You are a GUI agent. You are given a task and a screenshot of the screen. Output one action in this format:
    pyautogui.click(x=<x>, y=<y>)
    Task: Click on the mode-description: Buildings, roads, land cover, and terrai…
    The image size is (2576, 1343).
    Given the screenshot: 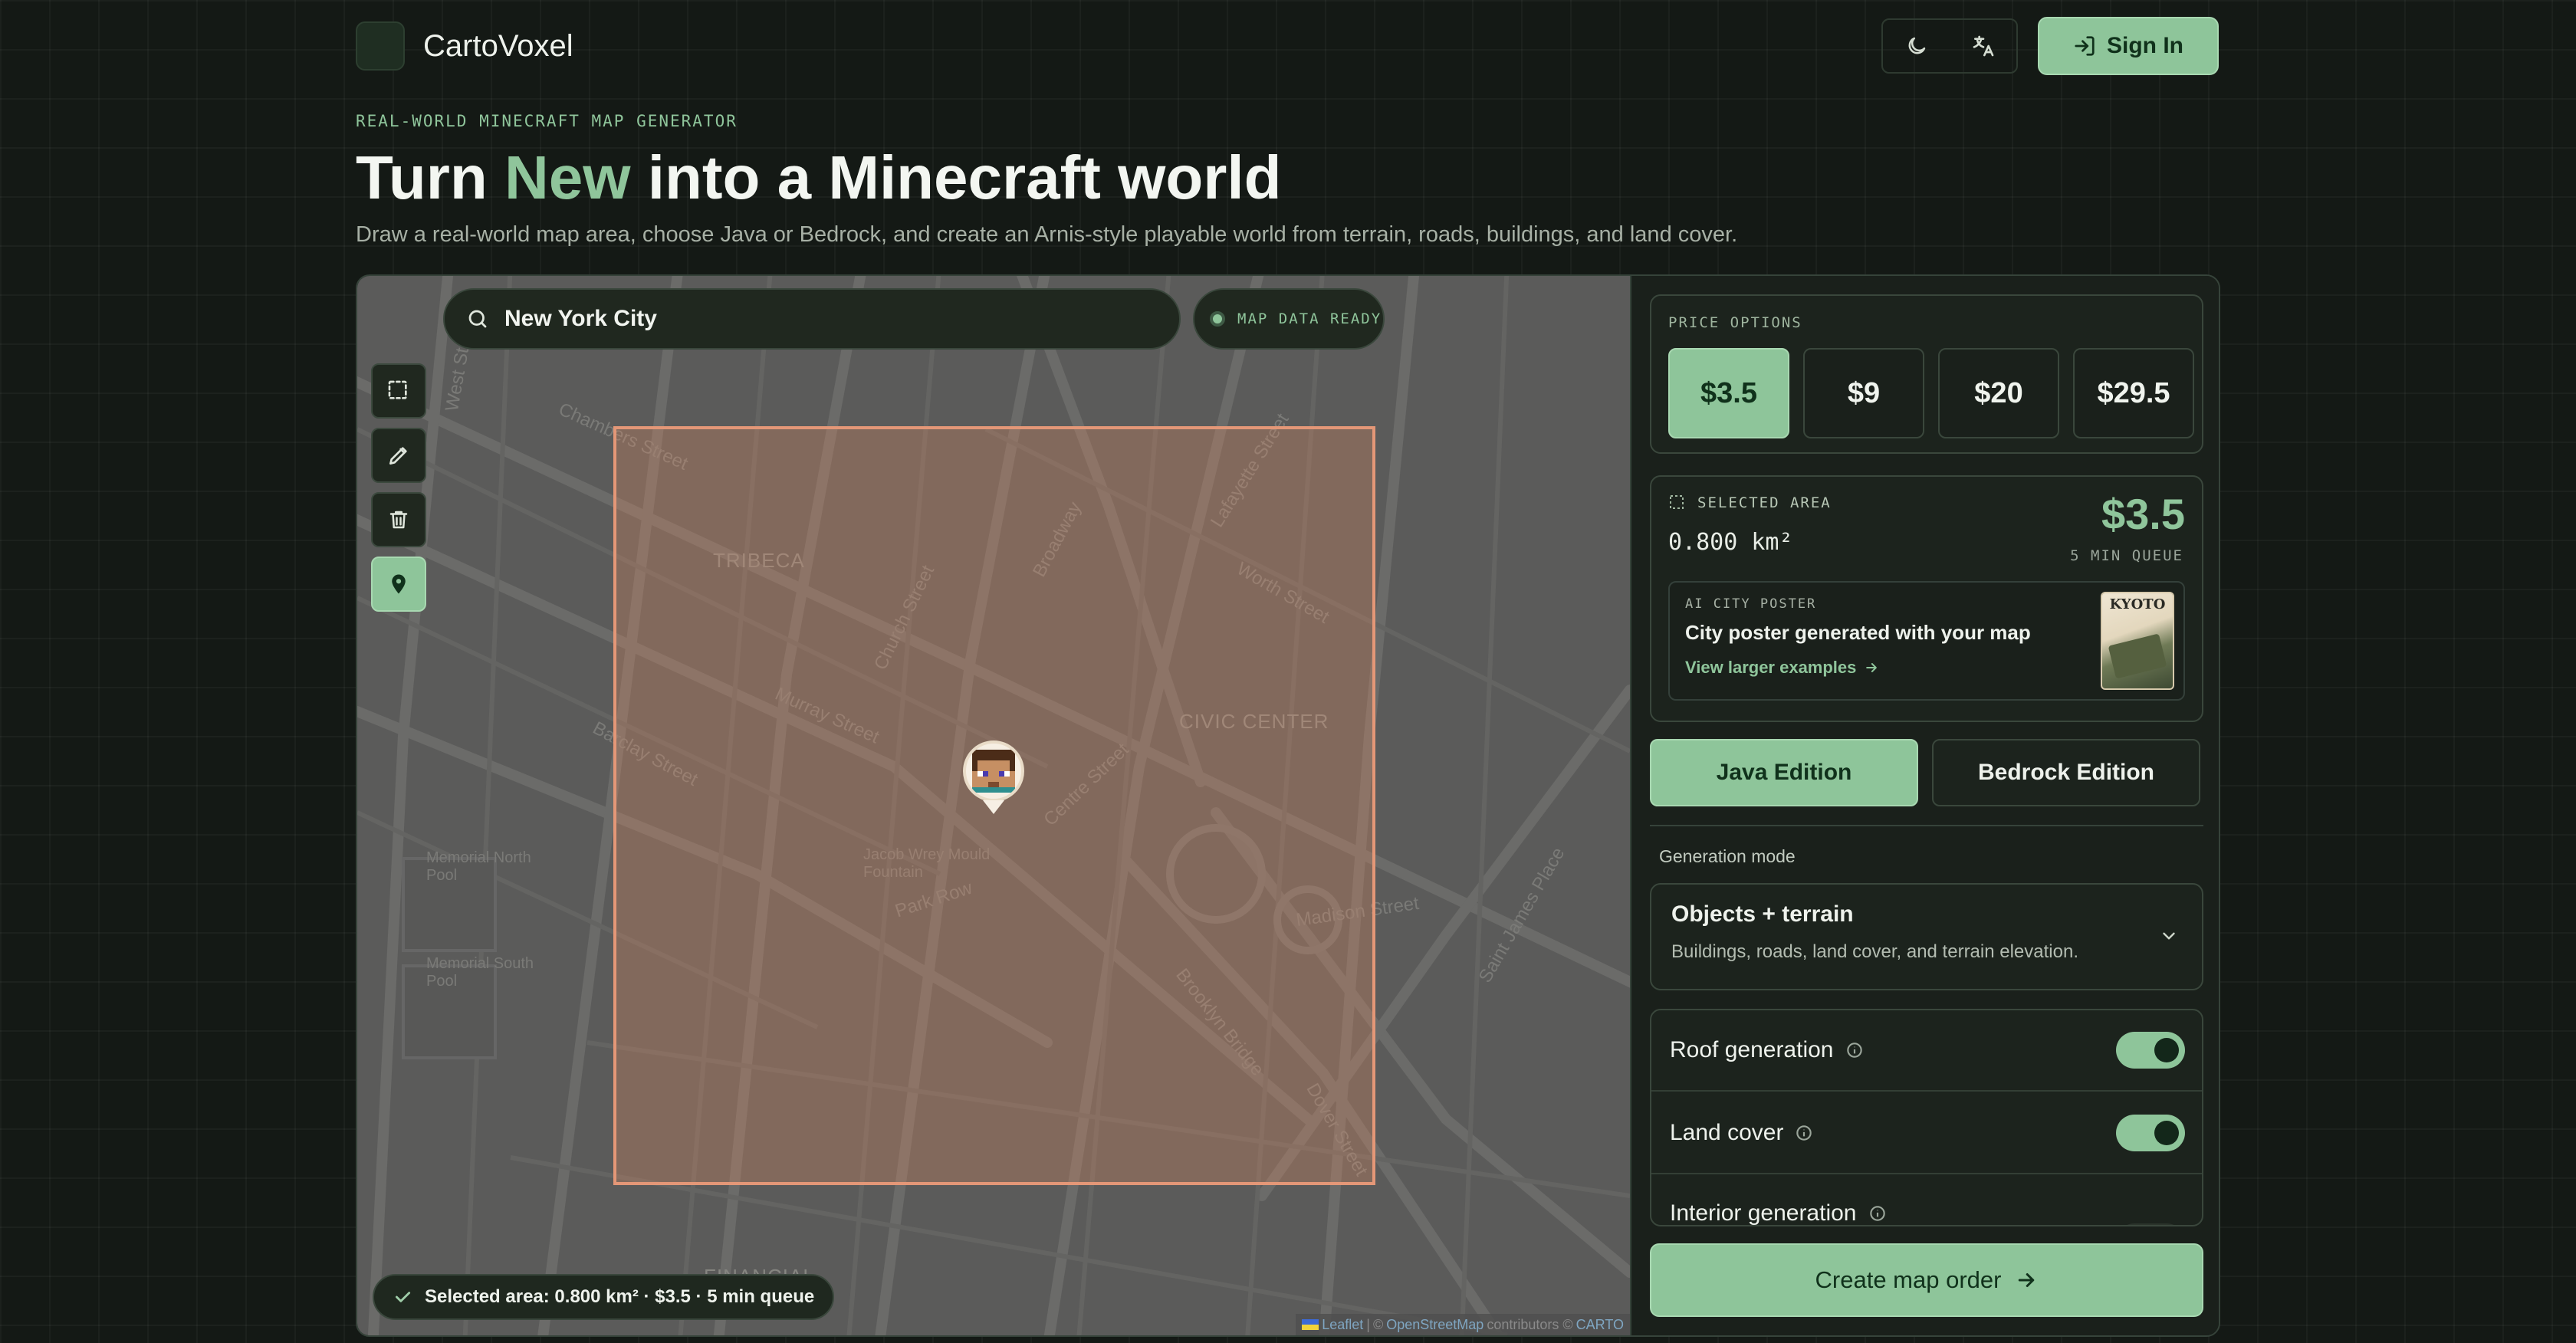 What is the action you would take?
    pyautogui.click(x=1875, y=952)
    